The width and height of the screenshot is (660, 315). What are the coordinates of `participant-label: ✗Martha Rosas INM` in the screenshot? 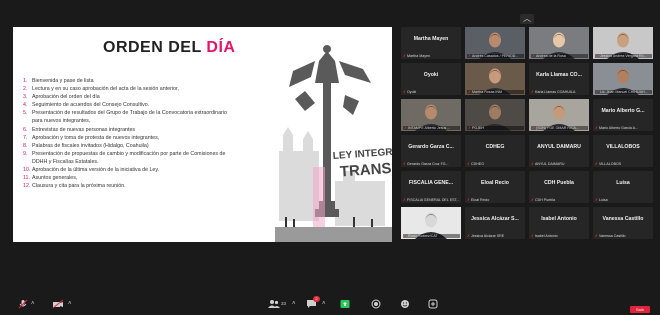 It's located at (495, 92).